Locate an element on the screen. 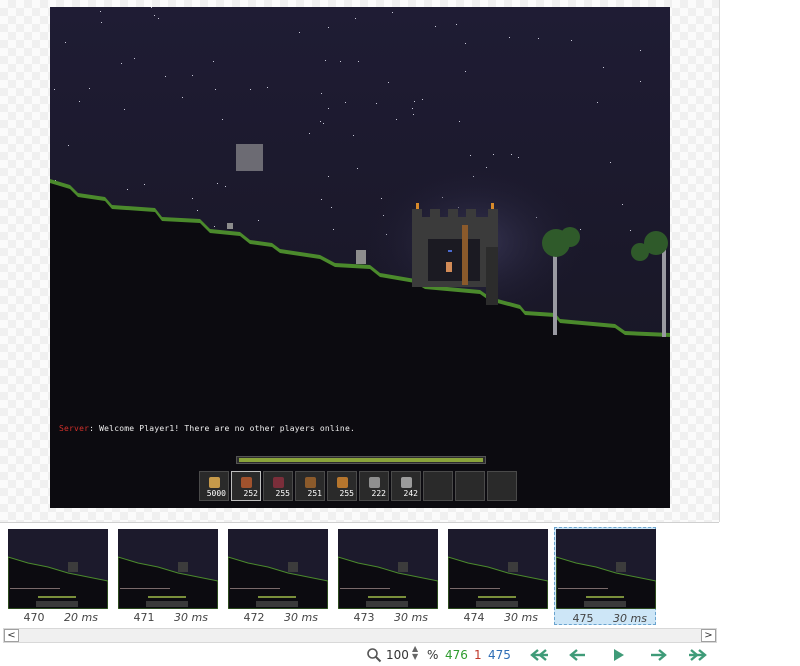 The width and height of the screenshot is (800, 666). hotbar-slot: 5000 is located at coordinates (214, 486).